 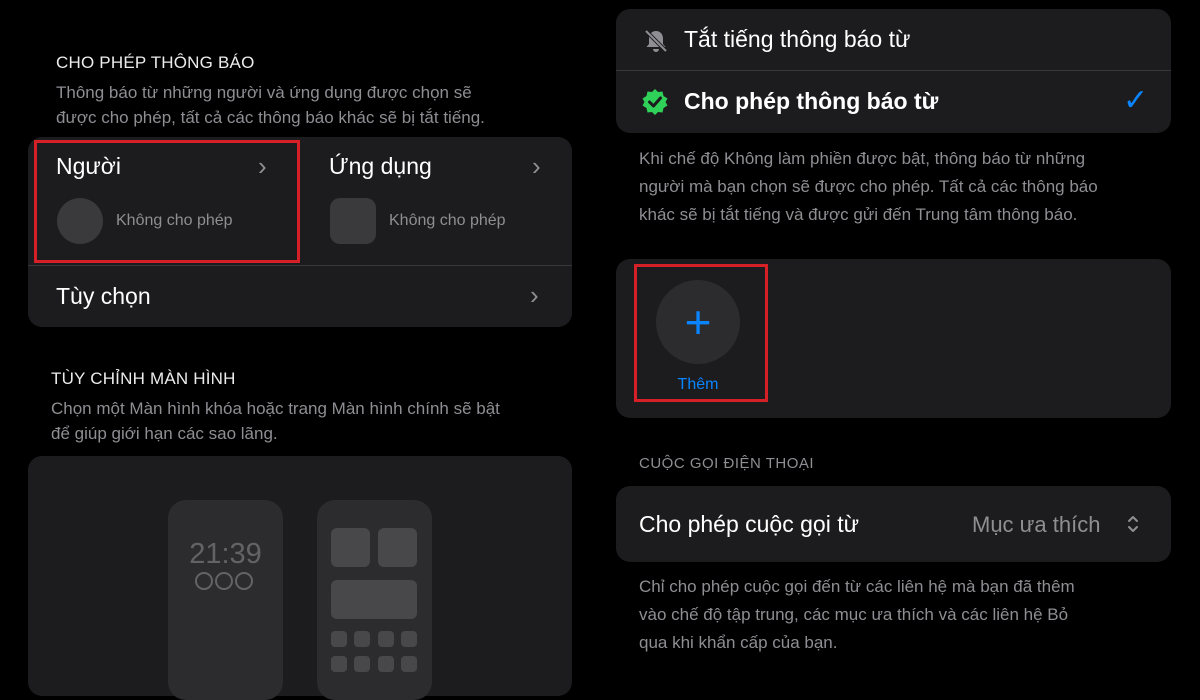 I want to click on allow-calls-row: Cho phép cuộc gọi từ Mục ưa thích, so click(x=893, y=524).